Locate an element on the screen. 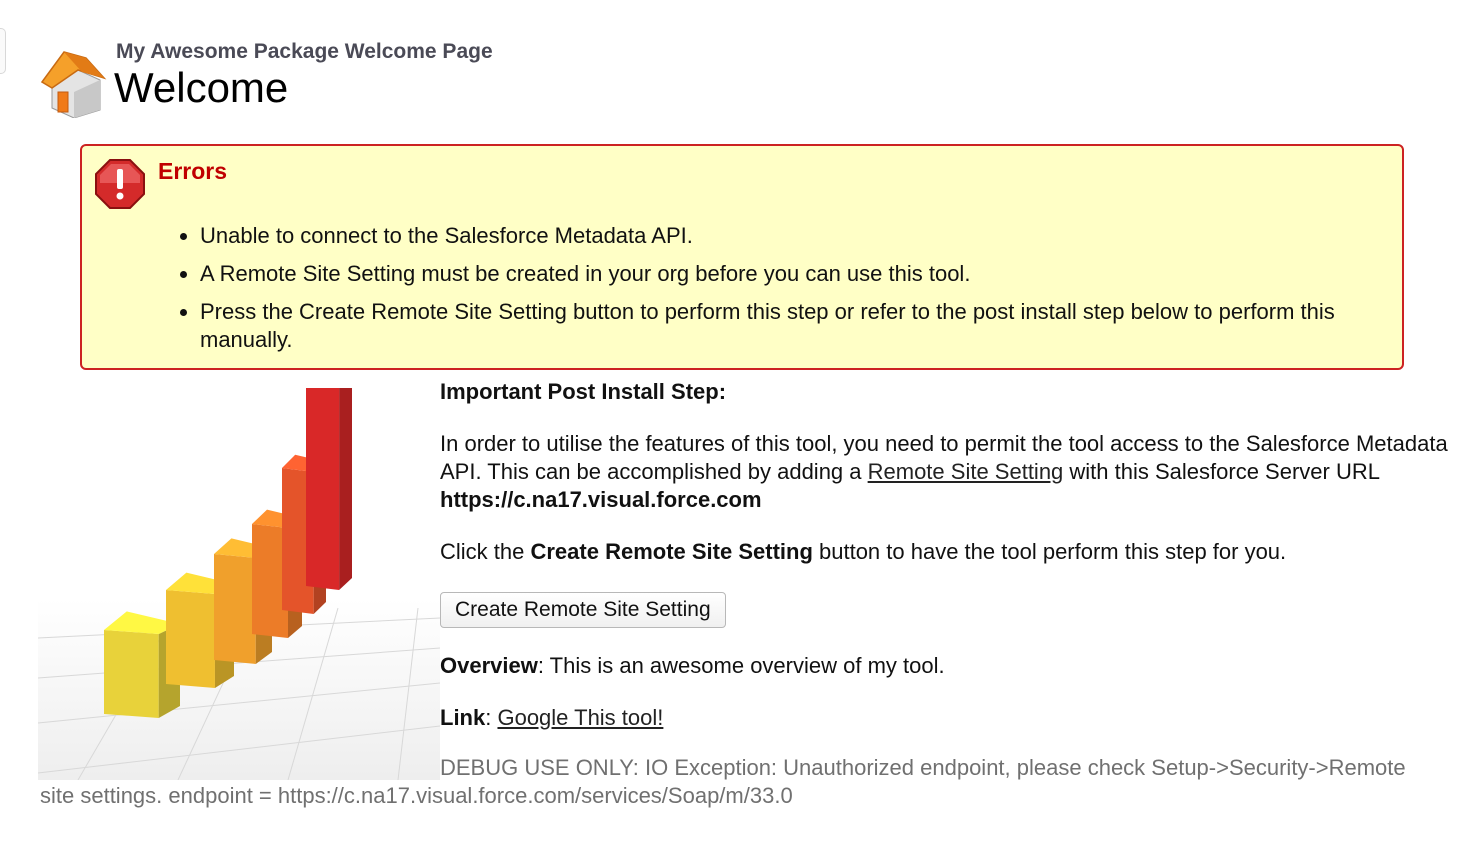  link-label: Link is located at coordinates (463, 717).